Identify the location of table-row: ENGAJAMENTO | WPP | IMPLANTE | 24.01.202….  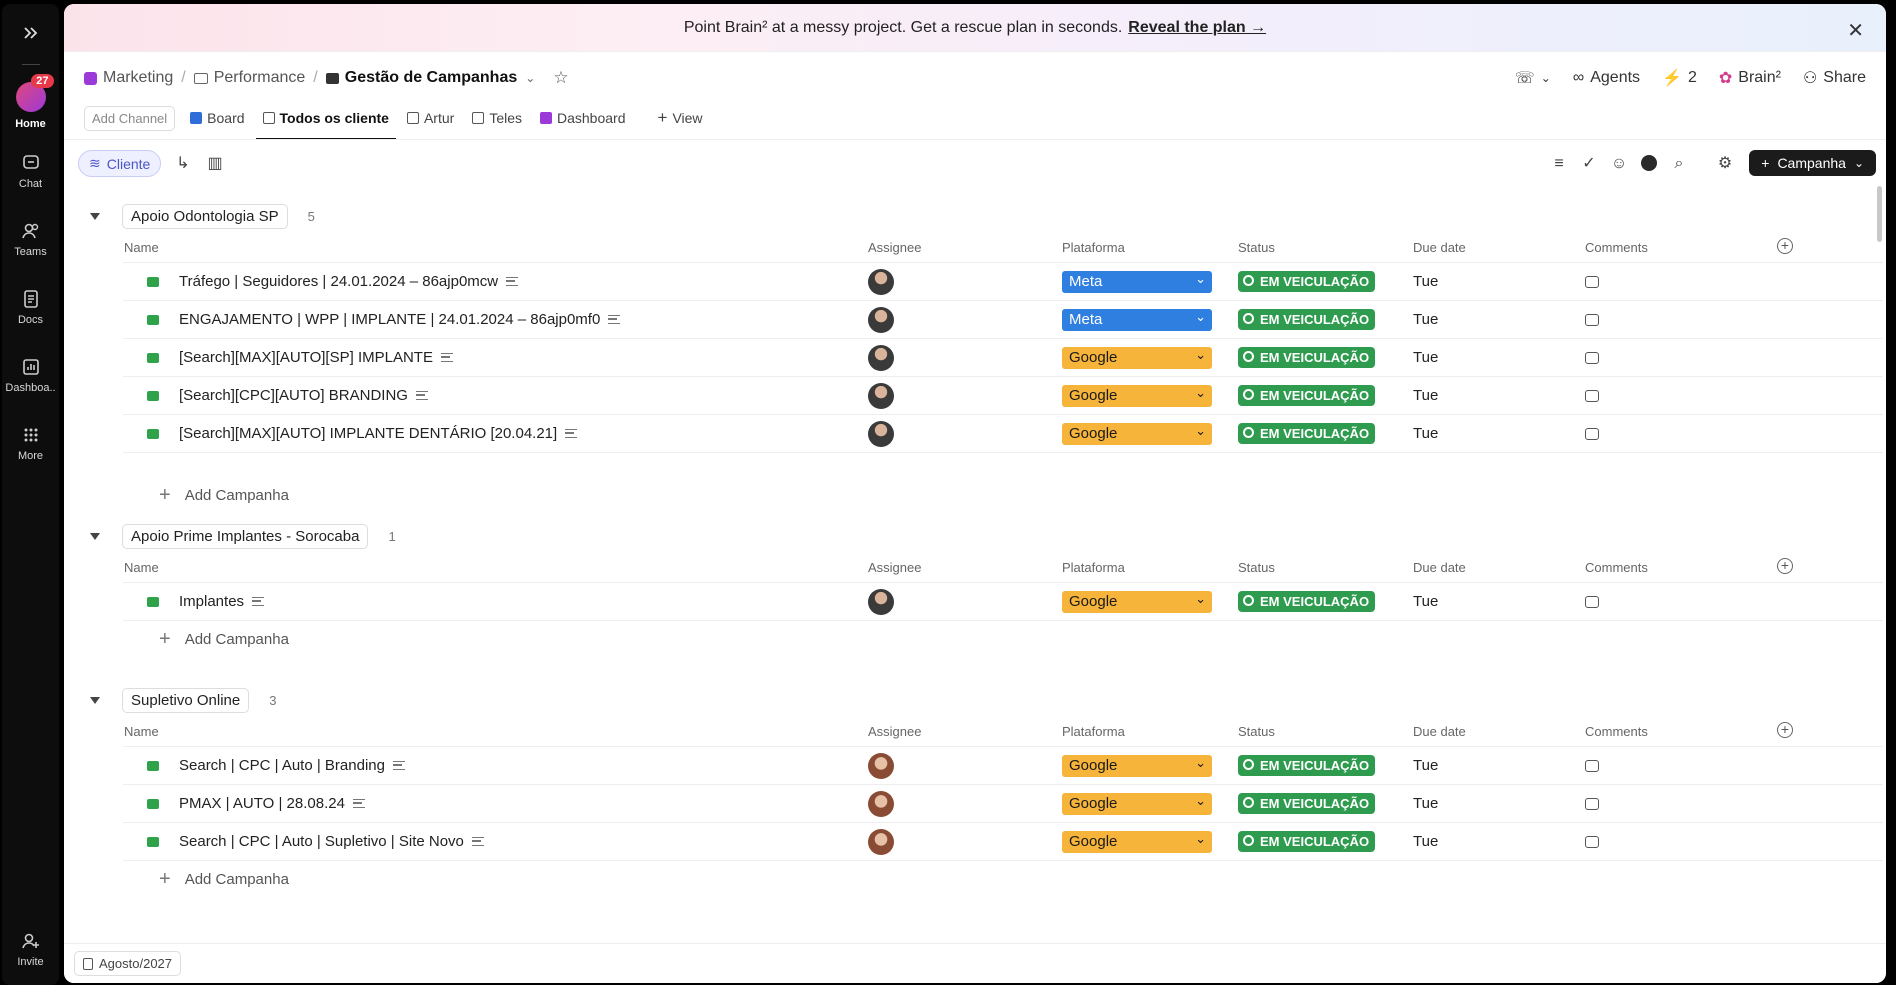
(1003, 319).